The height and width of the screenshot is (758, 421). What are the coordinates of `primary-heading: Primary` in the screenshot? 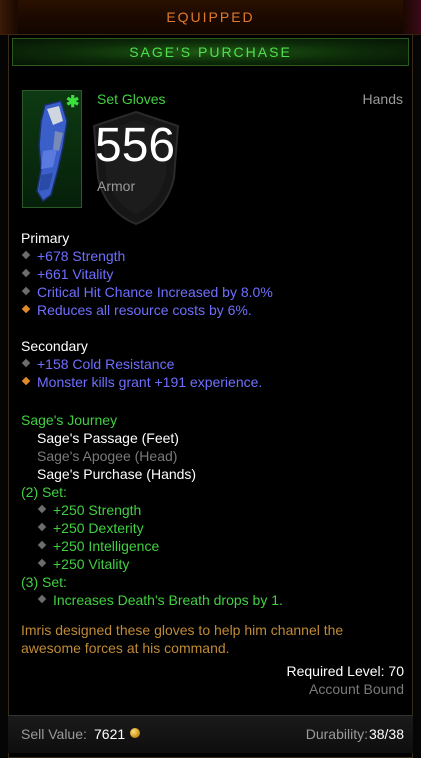 It's located at (45, 238).